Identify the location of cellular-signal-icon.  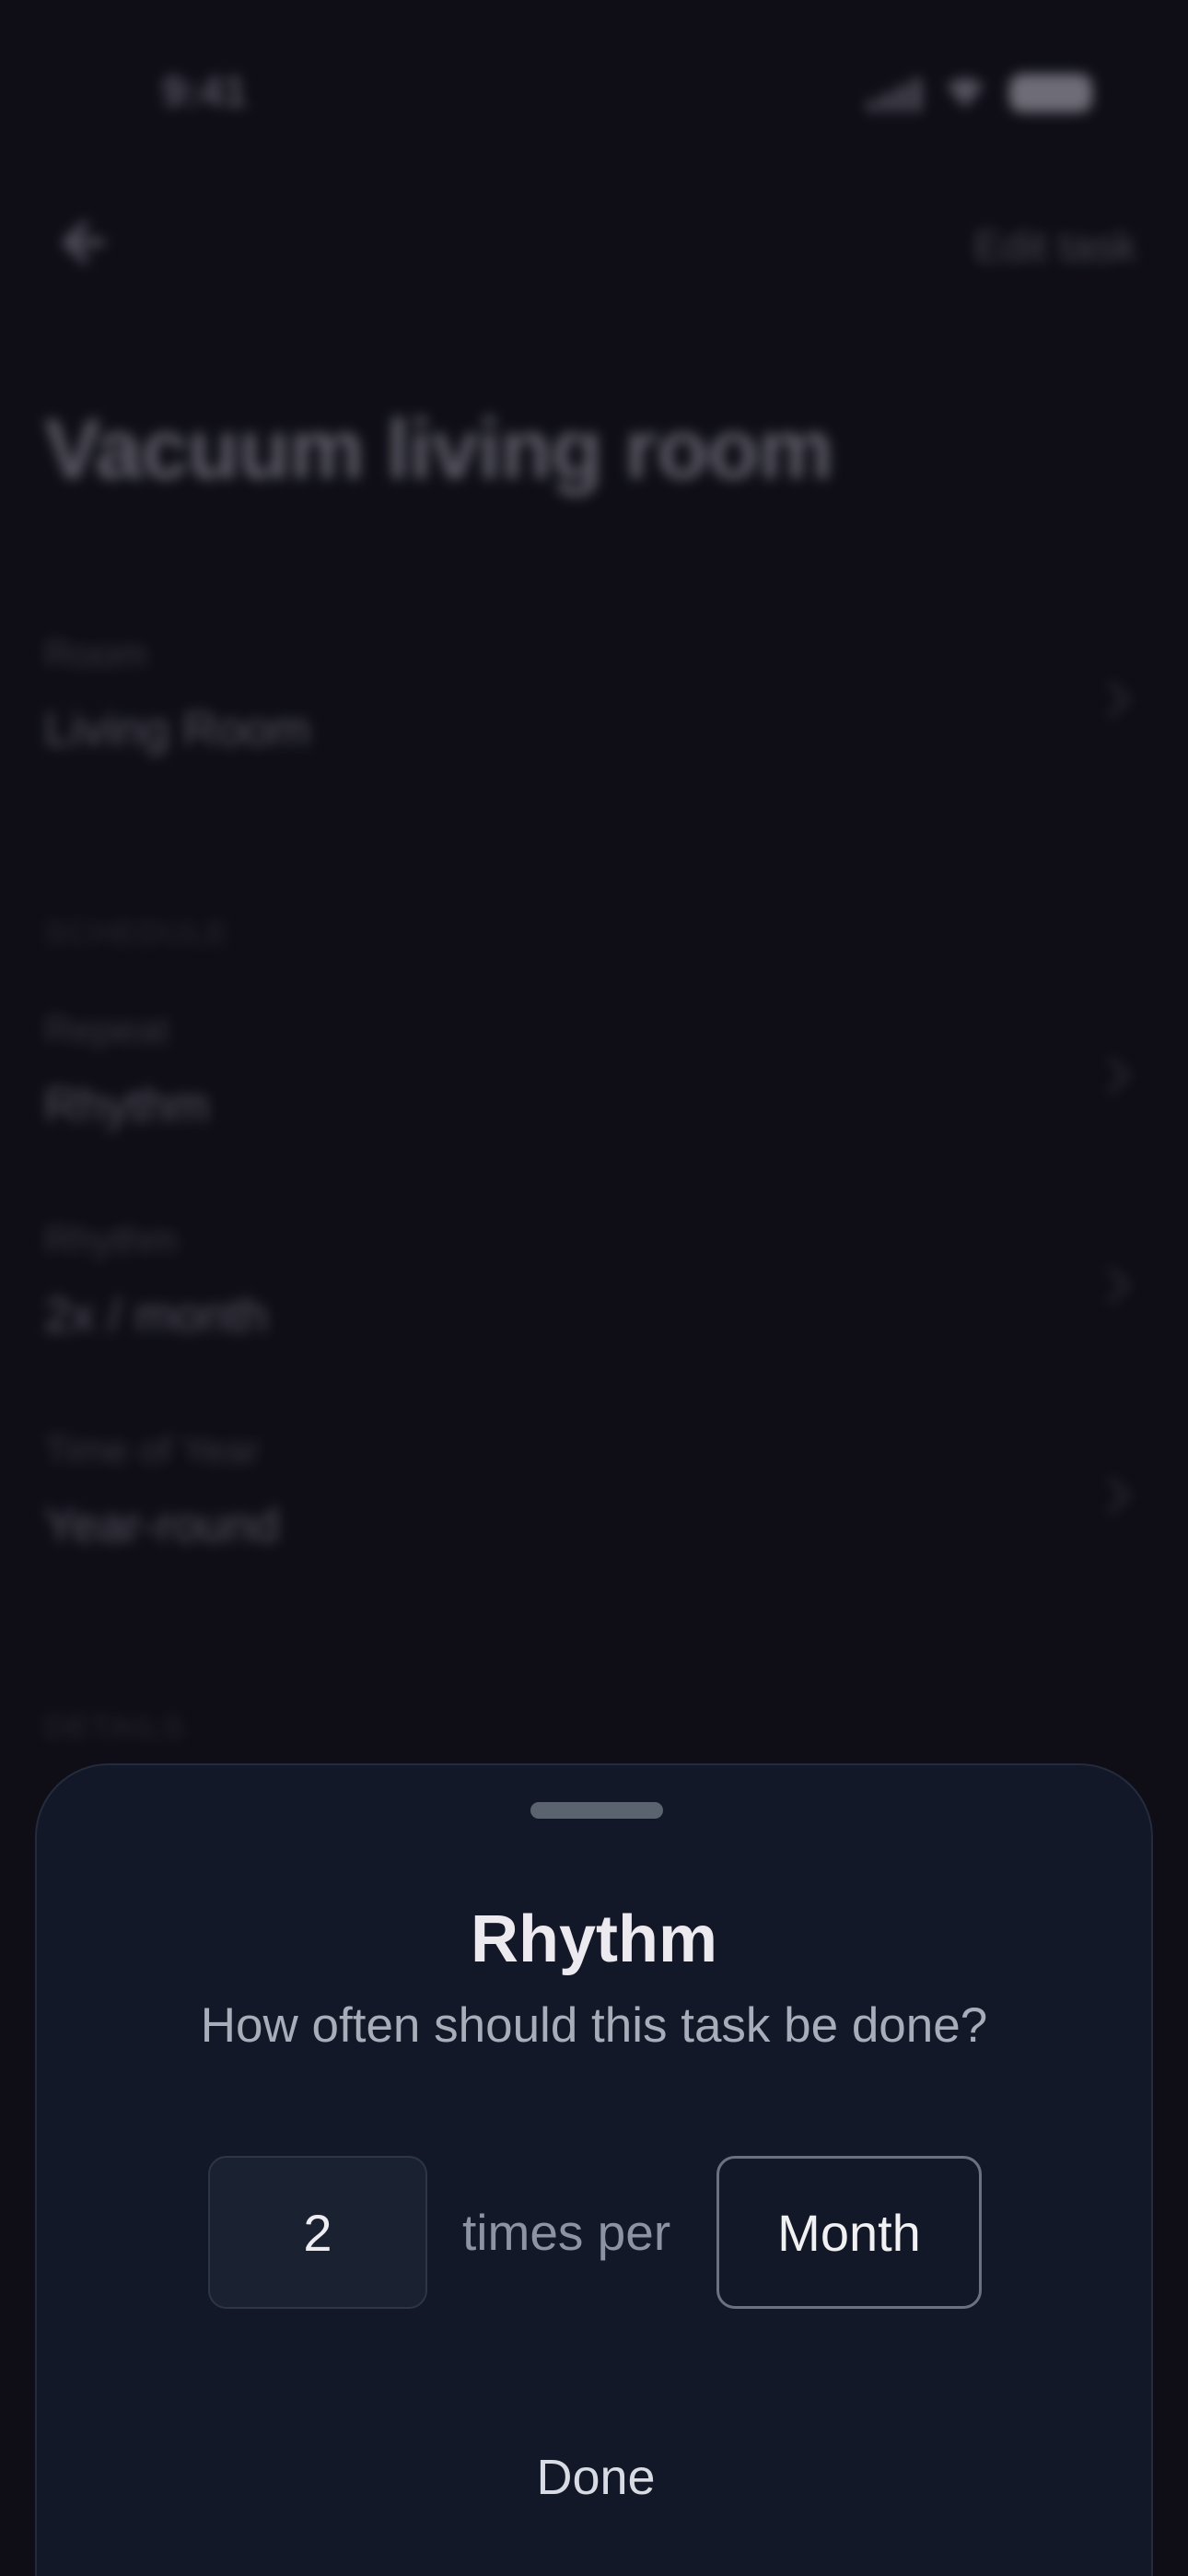
(894, 93).